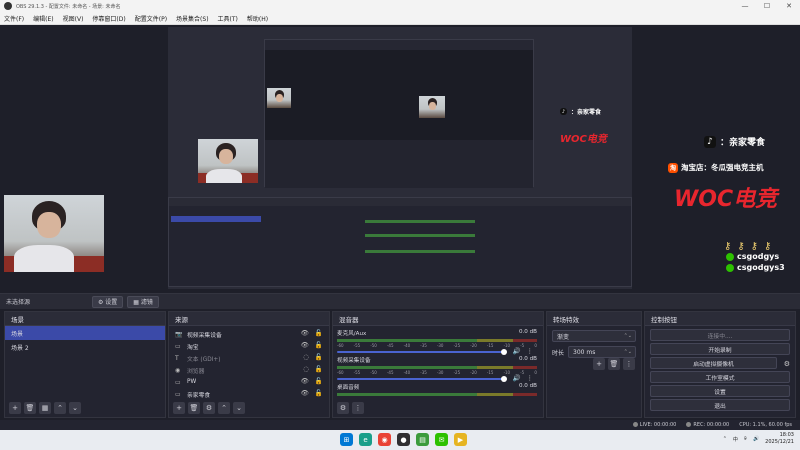 The image size is (800, 450). Describe the element at coordinates (627, 336) in the screenshot. I see `chevron-down-icon: ⌃⌄` at that location.